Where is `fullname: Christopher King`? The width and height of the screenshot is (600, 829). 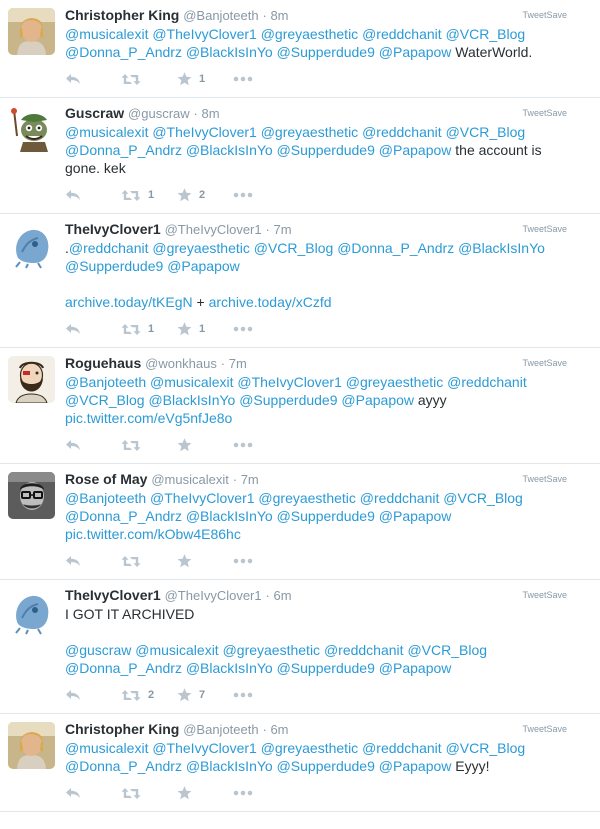
fullname: Christopher King is located at coordinates (122, 729).